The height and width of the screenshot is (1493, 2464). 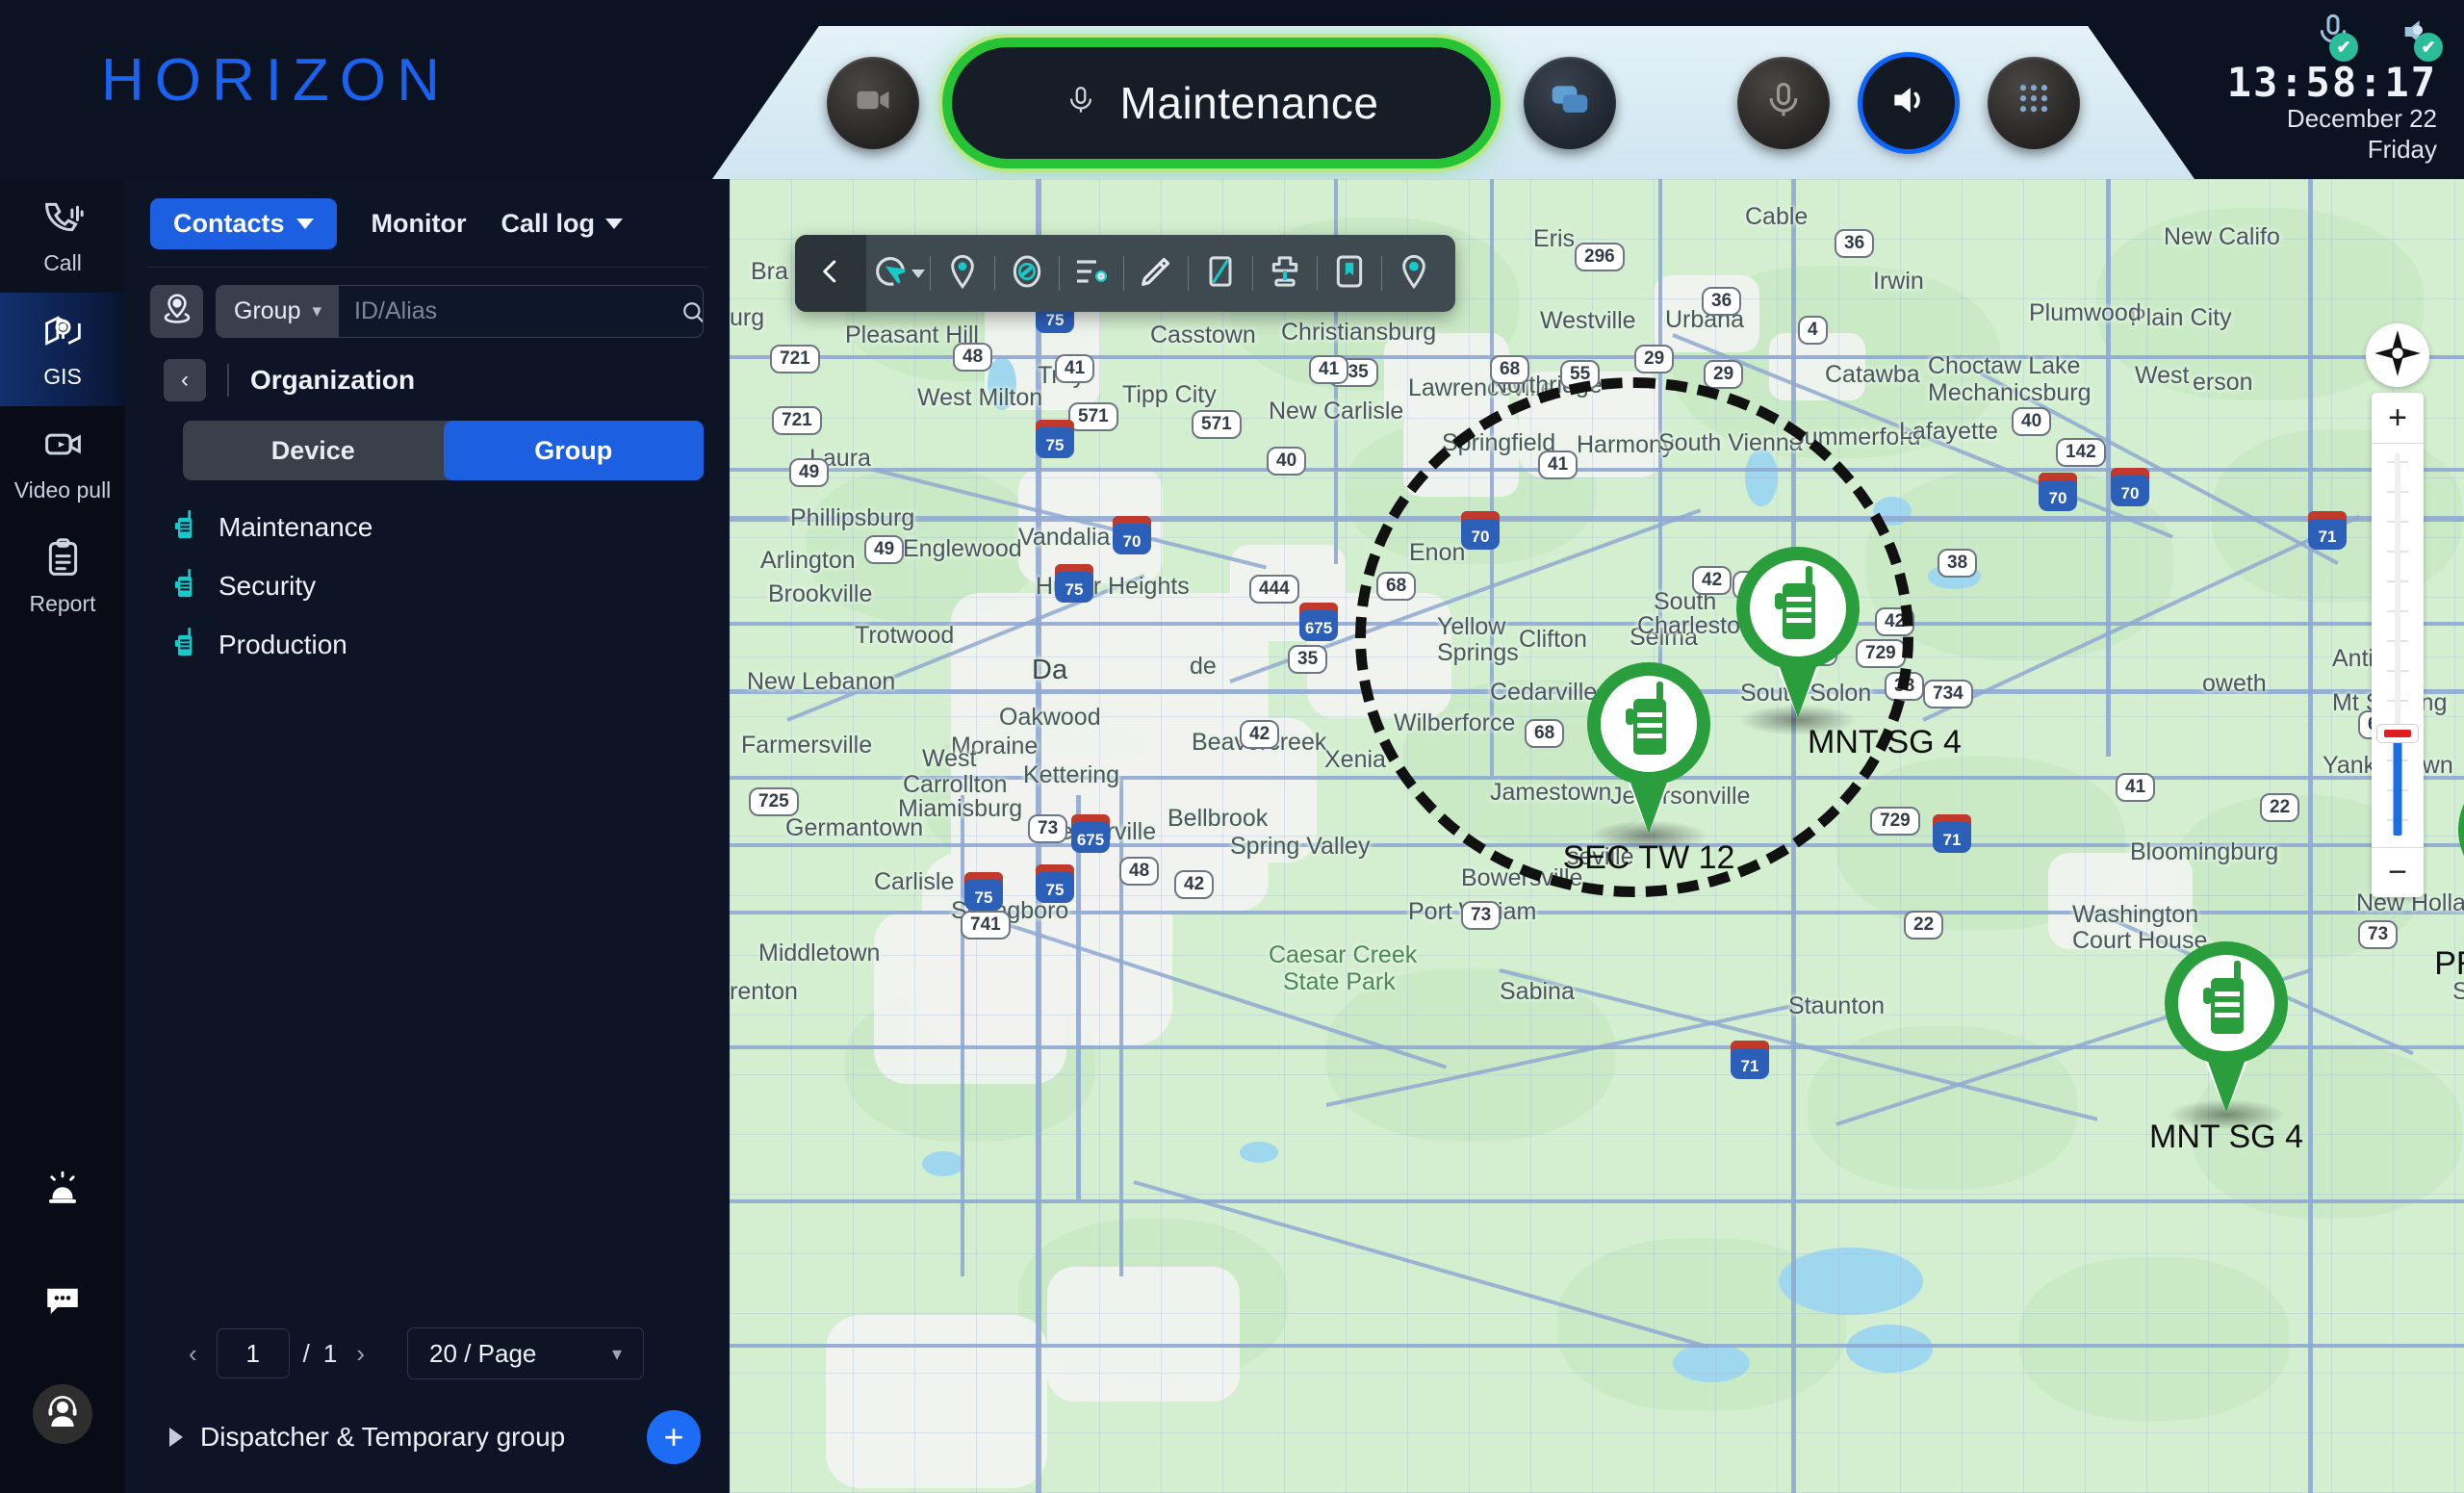 What do you see at coordinates (914, 881) in the screenshot?
I see `map-place-label: Carlisle` at bounding box center [914, 881].